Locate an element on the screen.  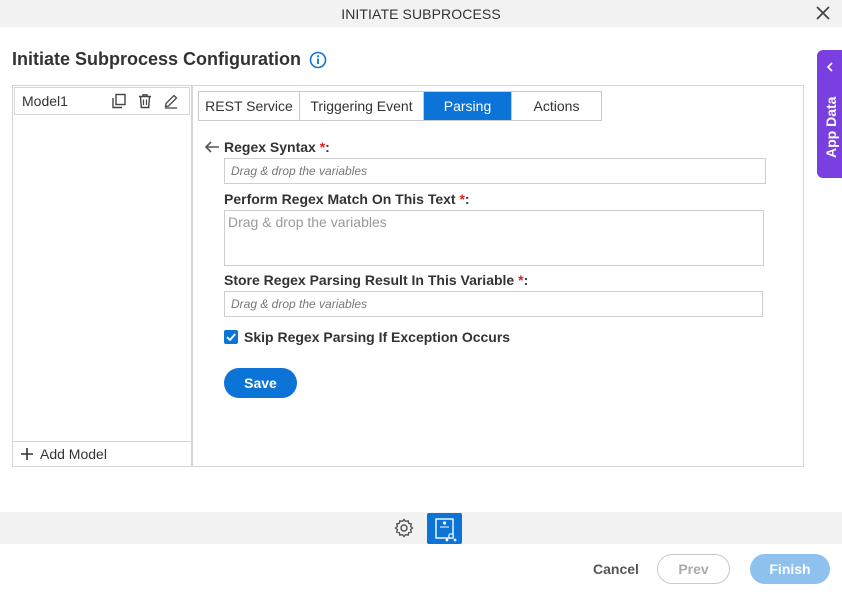
model-icon is located at coordinates (446, 530).